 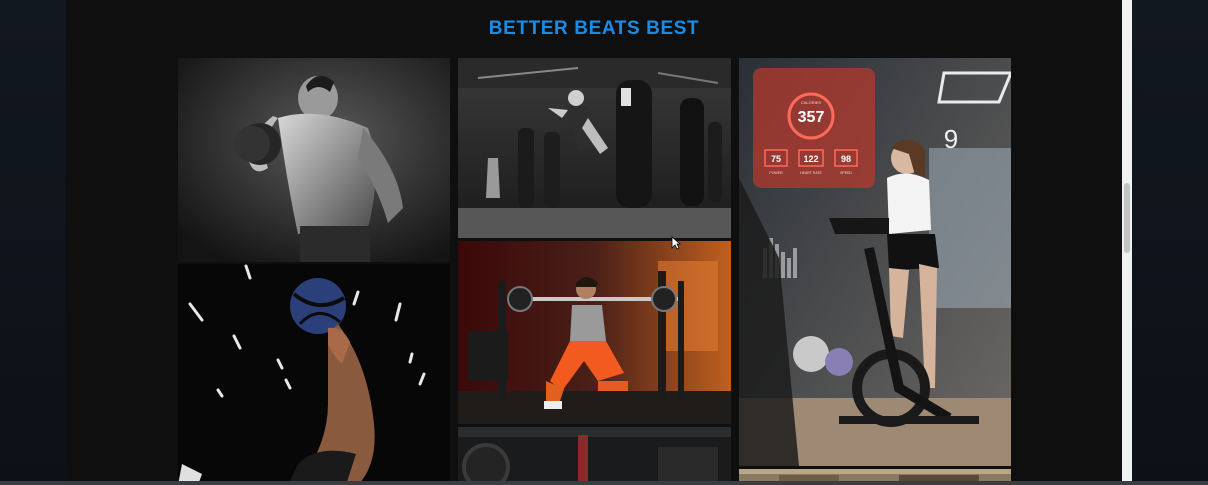 I want to click on hud-sign-number: 9, so click(x=951, y=139).